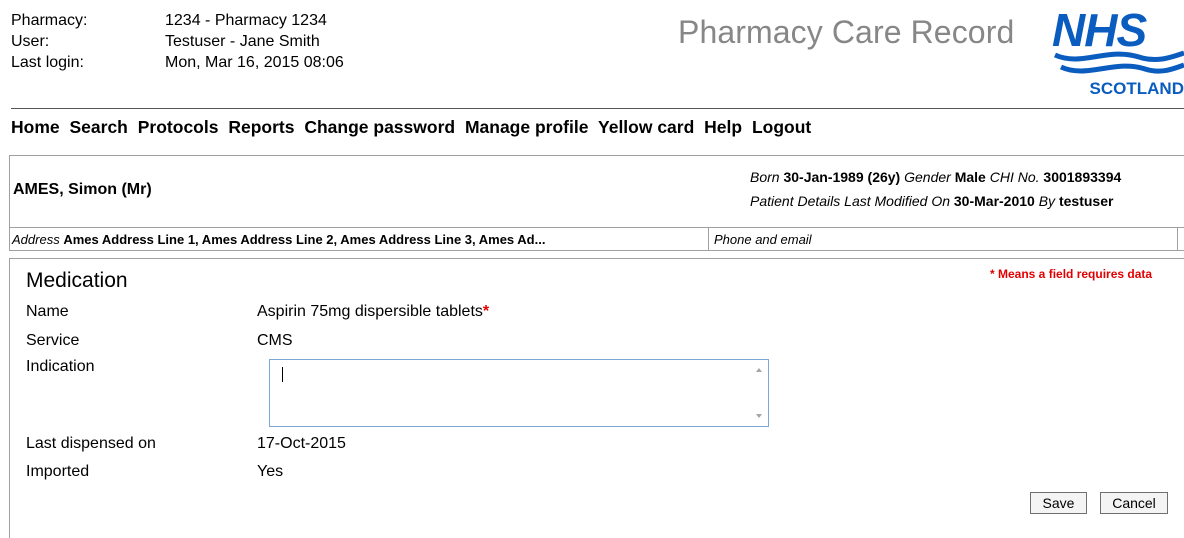  Describe the element at coordinates (597, 108) in the screenshot. I see `header-divider` at that location.